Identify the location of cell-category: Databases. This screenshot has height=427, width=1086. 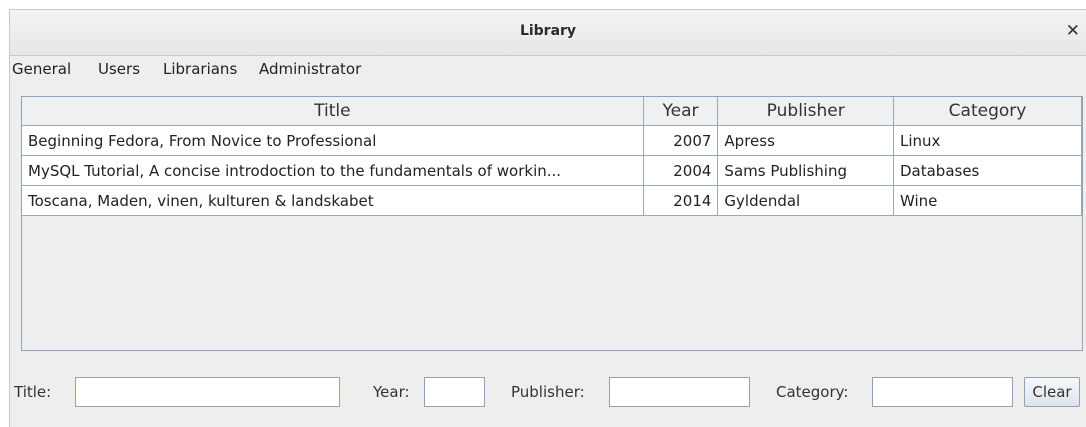
(988, 170).